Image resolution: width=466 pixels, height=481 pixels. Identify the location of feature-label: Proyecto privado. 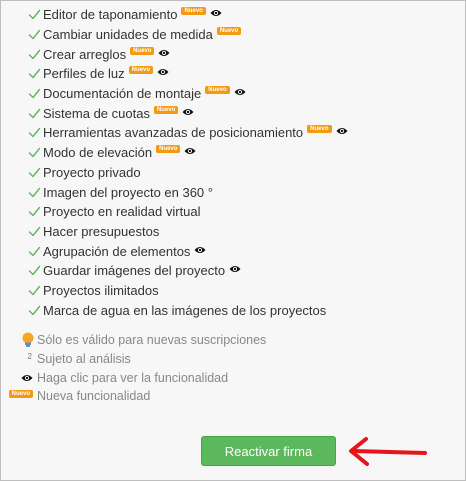
(92, 172).